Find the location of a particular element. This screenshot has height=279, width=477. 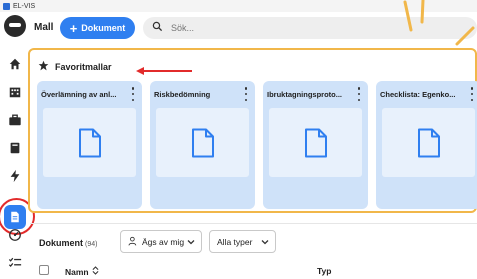

lightning-icon is located at coordinates (15, 176).